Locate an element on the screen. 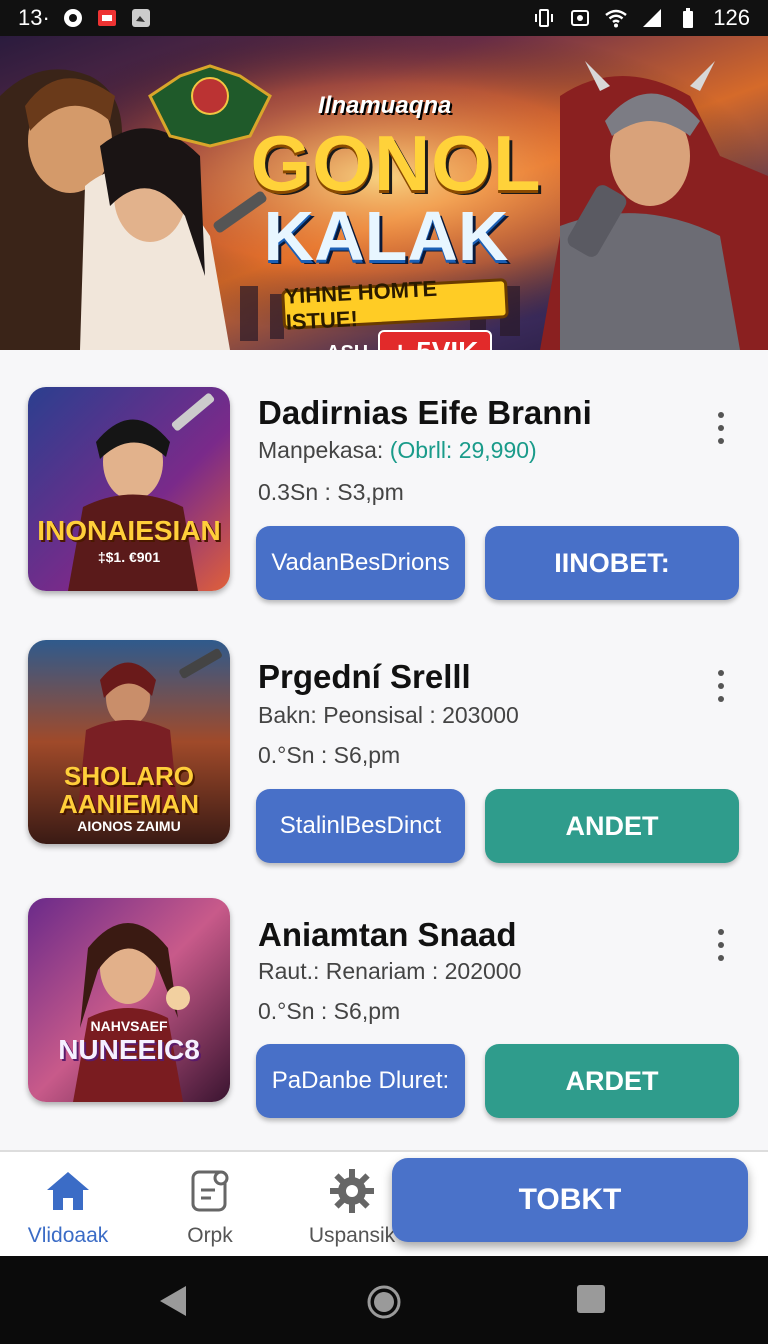 This screenshot has width=768, height=1344. game-thumb-title: INONAIESIAN is located at coordinates (129, 530).